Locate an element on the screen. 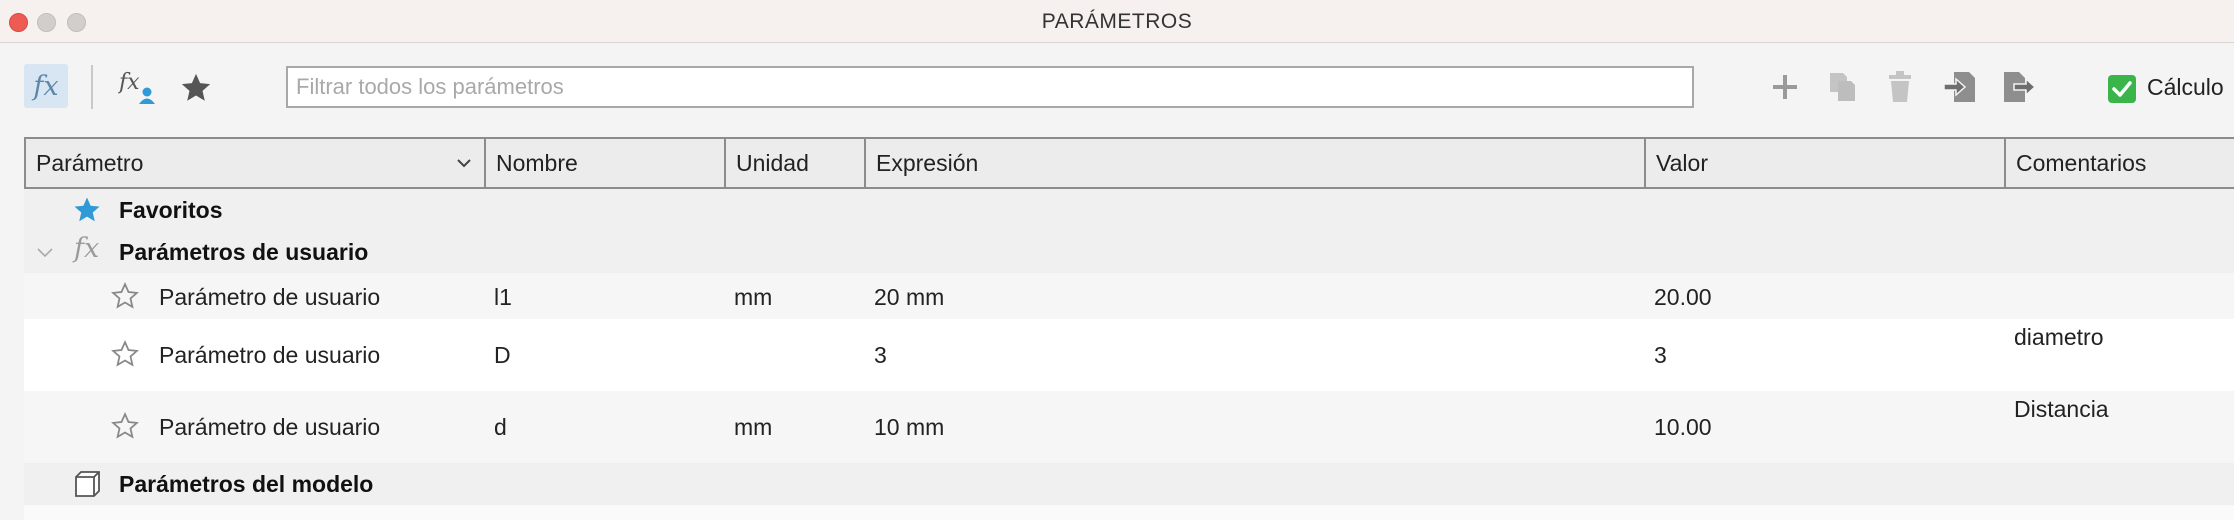 The height and width of the screenshot is (520, 2234). fx-user-icon: fx is located at coordinates (138, 87).